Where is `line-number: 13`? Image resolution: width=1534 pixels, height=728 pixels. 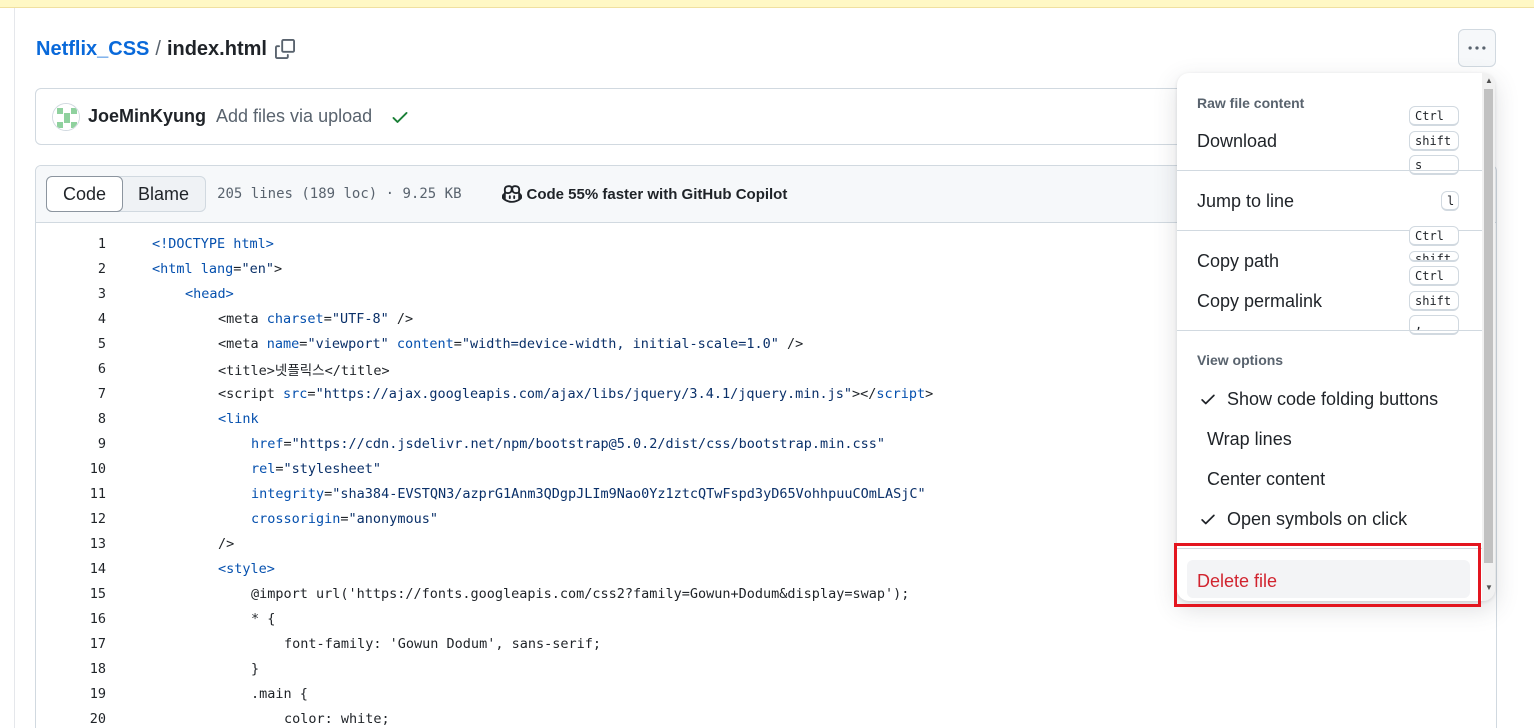 line-number: 13 is located at coordinates (91, 544).